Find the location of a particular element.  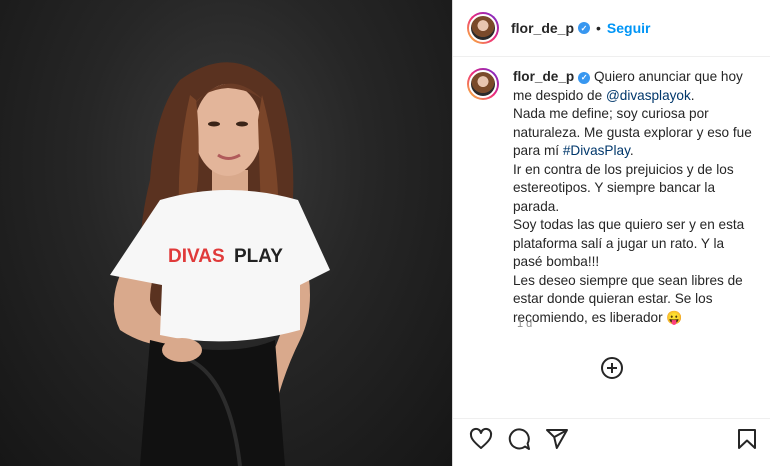

caption-line2-suffix: . is located at coordinates (631, 150).